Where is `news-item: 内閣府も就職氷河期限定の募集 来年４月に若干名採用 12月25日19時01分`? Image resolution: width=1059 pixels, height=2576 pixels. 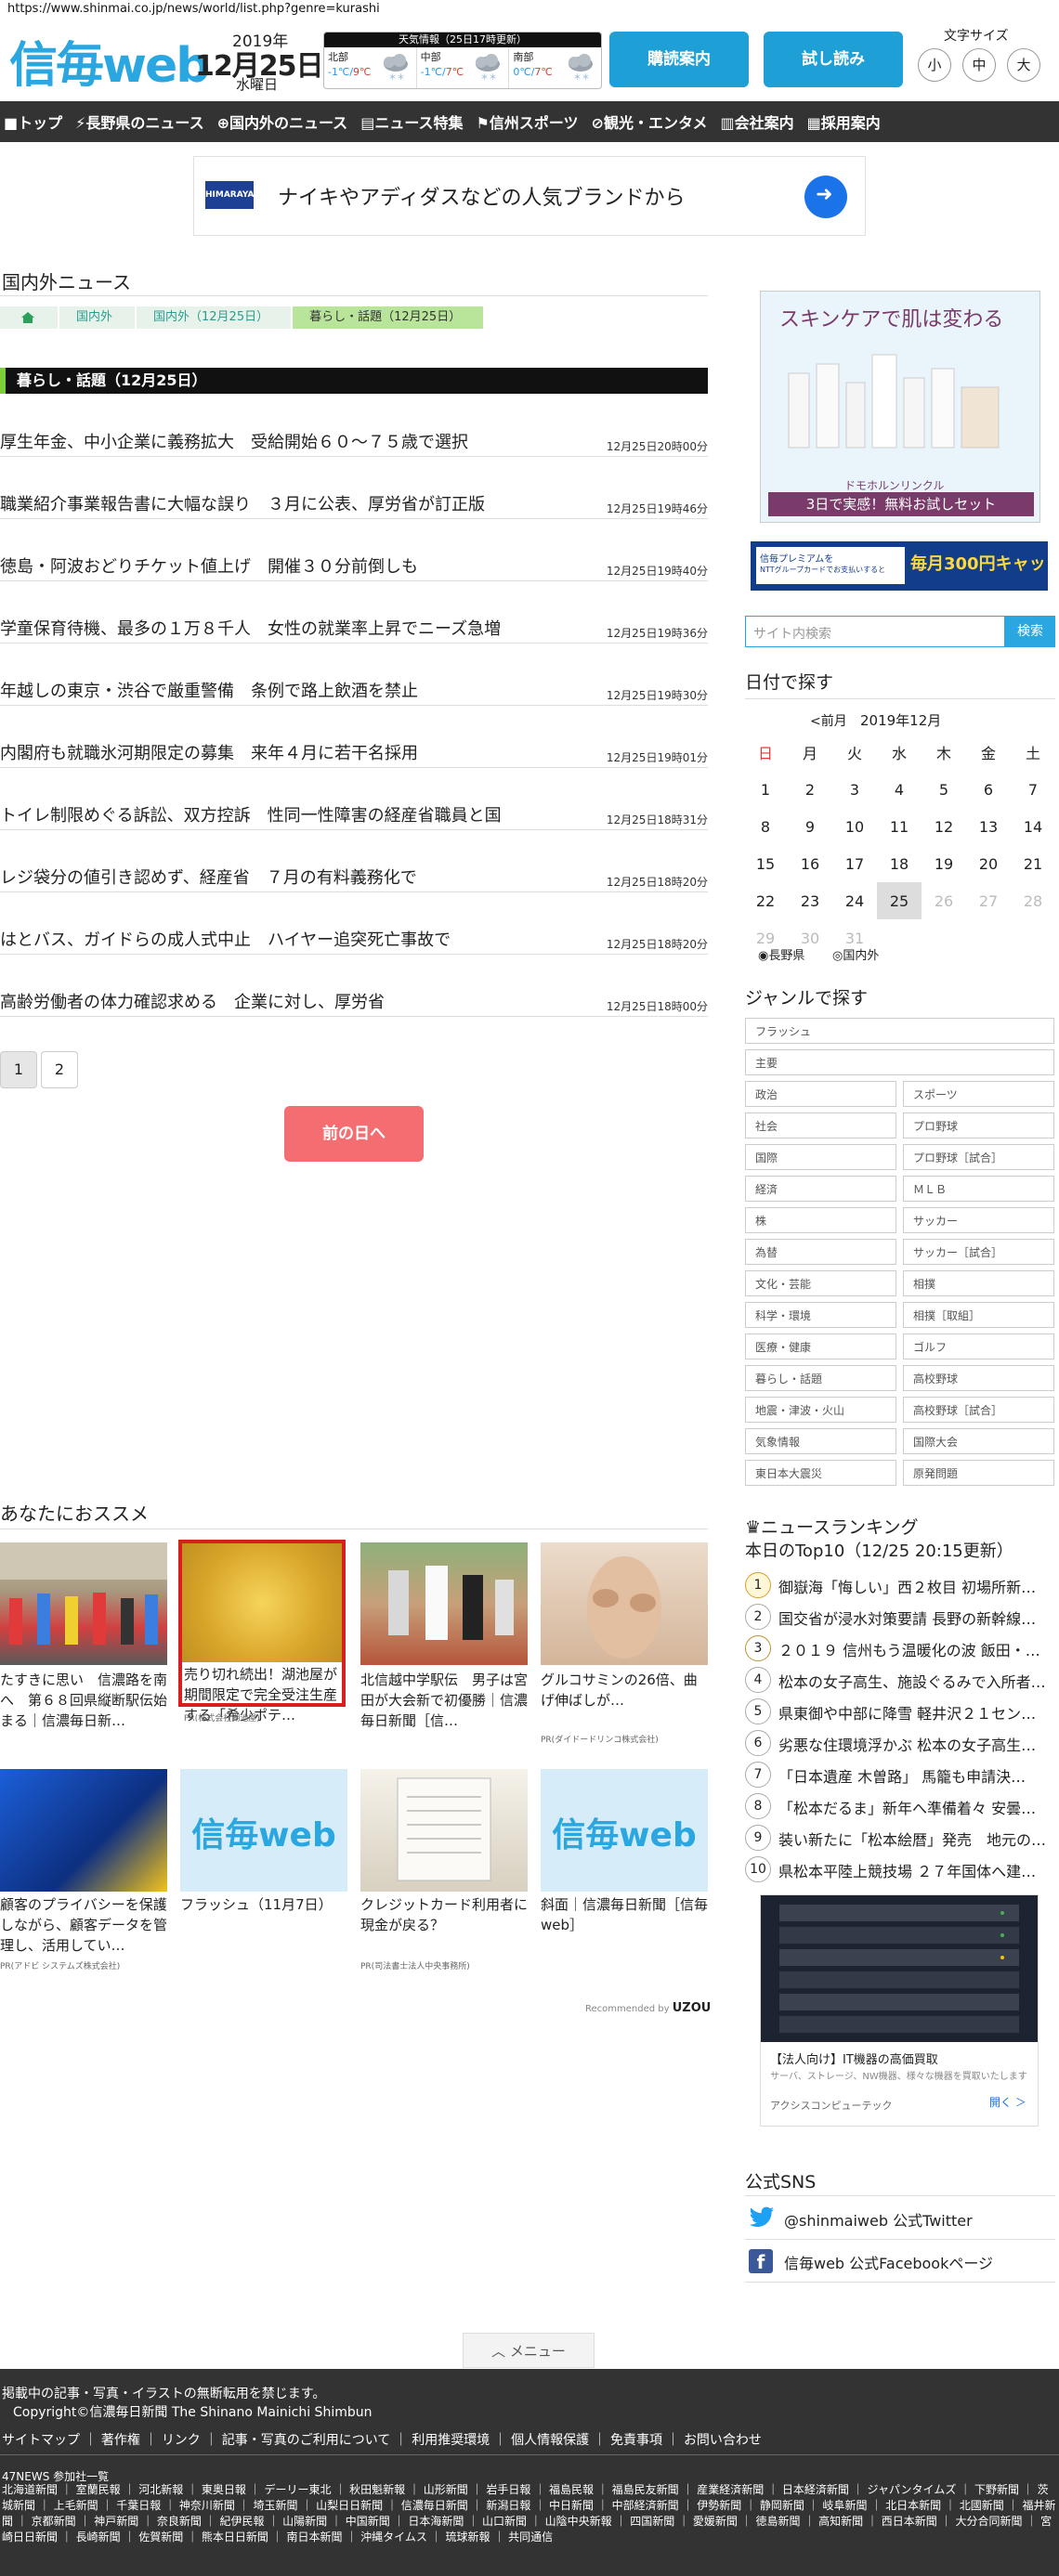 news-item: 内閣府も就職氷河期限定の募集 来年４月に若干名採用 12月25日19時01分 is located at coordinates (354, 754).